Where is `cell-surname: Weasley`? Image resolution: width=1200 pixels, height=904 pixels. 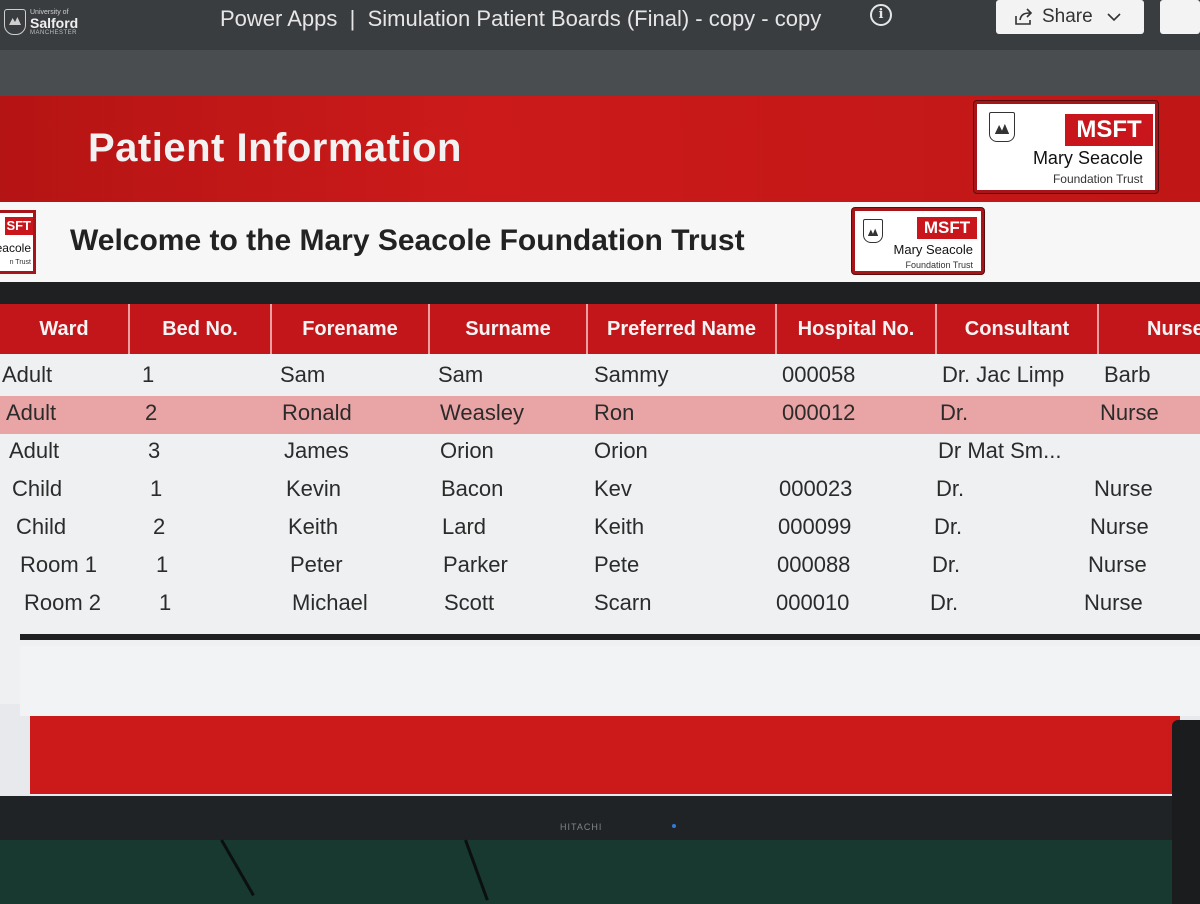
cell-surname: Weasley is located at coordinates (482, 412).